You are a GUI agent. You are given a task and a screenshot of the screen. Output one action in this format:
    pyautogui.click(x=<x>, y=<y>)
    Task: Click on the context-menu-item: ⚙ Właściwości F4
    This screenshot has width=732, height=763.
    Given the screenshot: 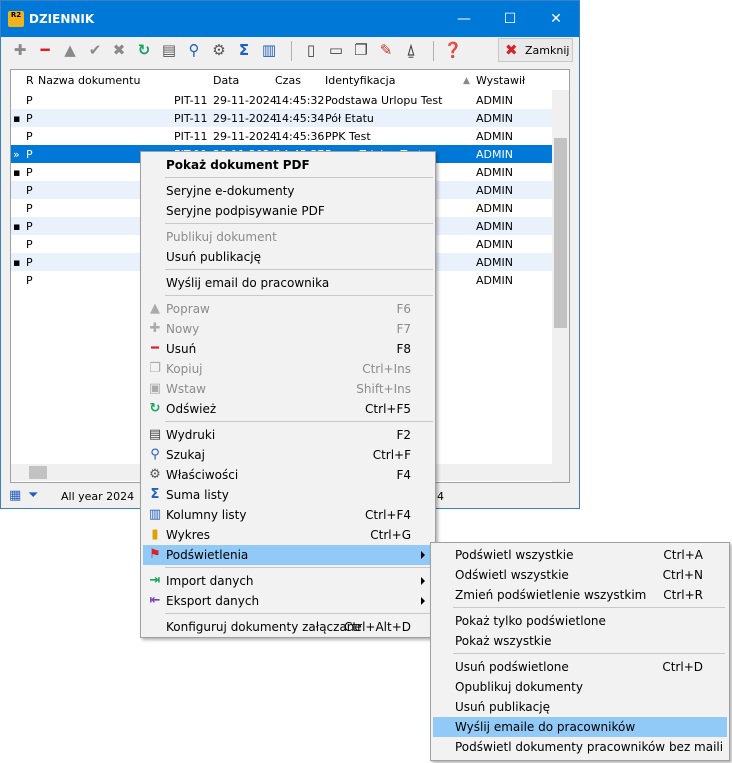 What is the action you would take?
    pyautogui.click(x=288, y=475)
    